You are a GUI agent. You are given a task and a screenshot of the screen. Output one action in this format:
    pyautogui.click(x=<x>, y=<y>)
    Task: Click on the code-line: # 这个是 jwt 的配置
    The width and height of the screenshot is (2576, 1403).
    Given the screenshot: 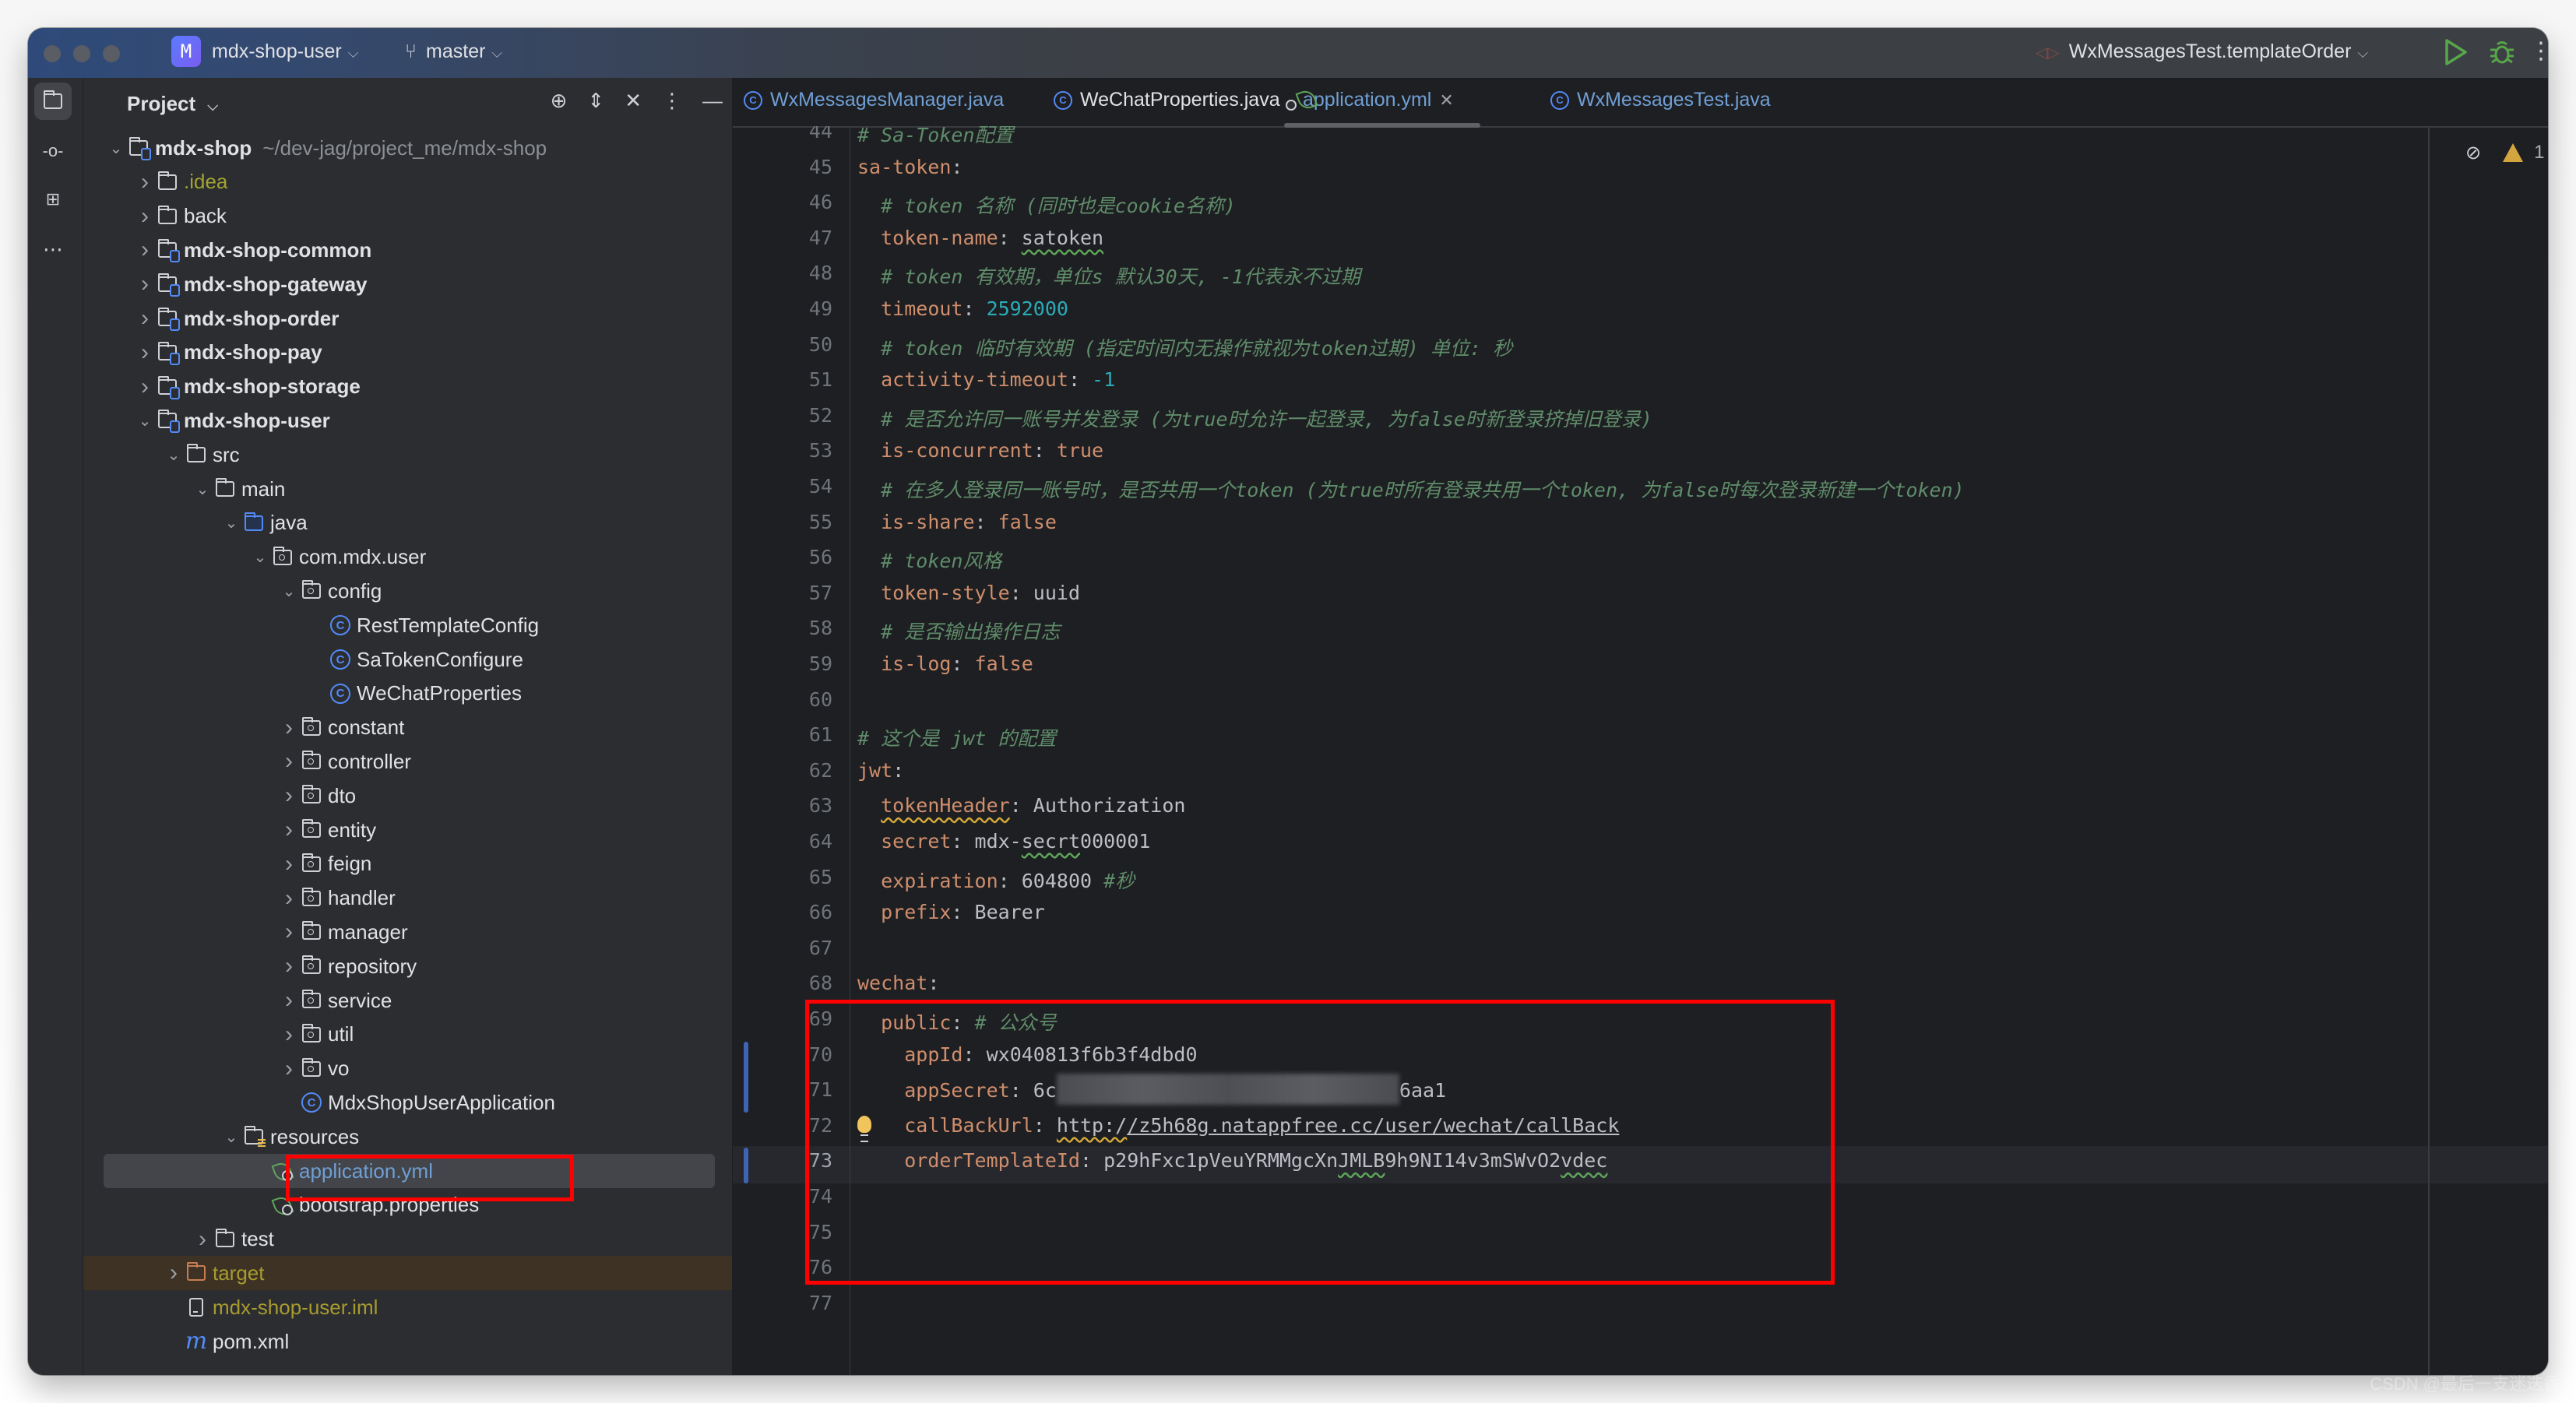 What is the action you would take?
    pyautogui.click(x=956, y=737)
    